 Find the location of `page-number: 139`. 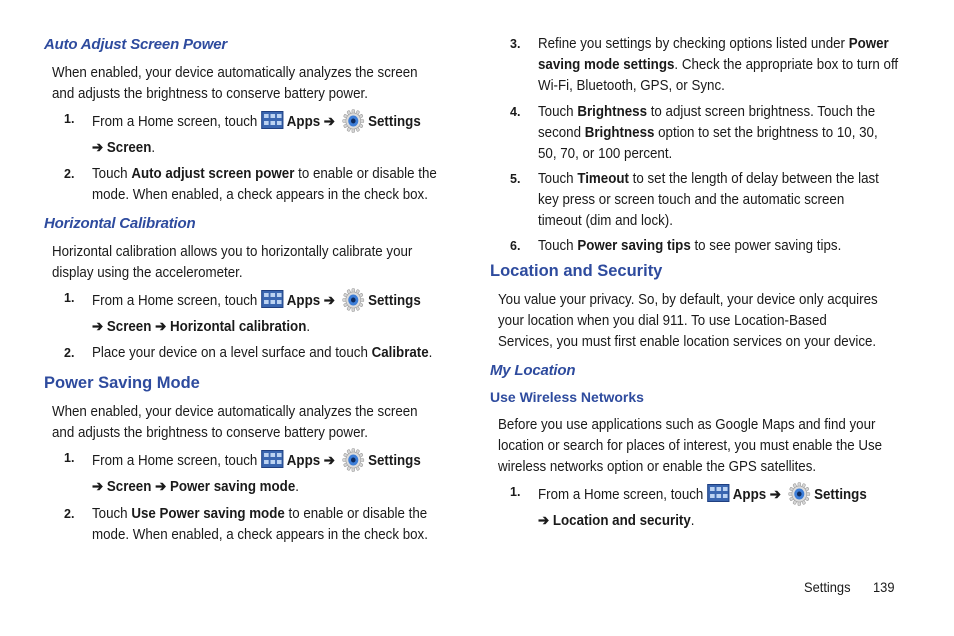

page-number: 139 is located at coordinates (884, 587).